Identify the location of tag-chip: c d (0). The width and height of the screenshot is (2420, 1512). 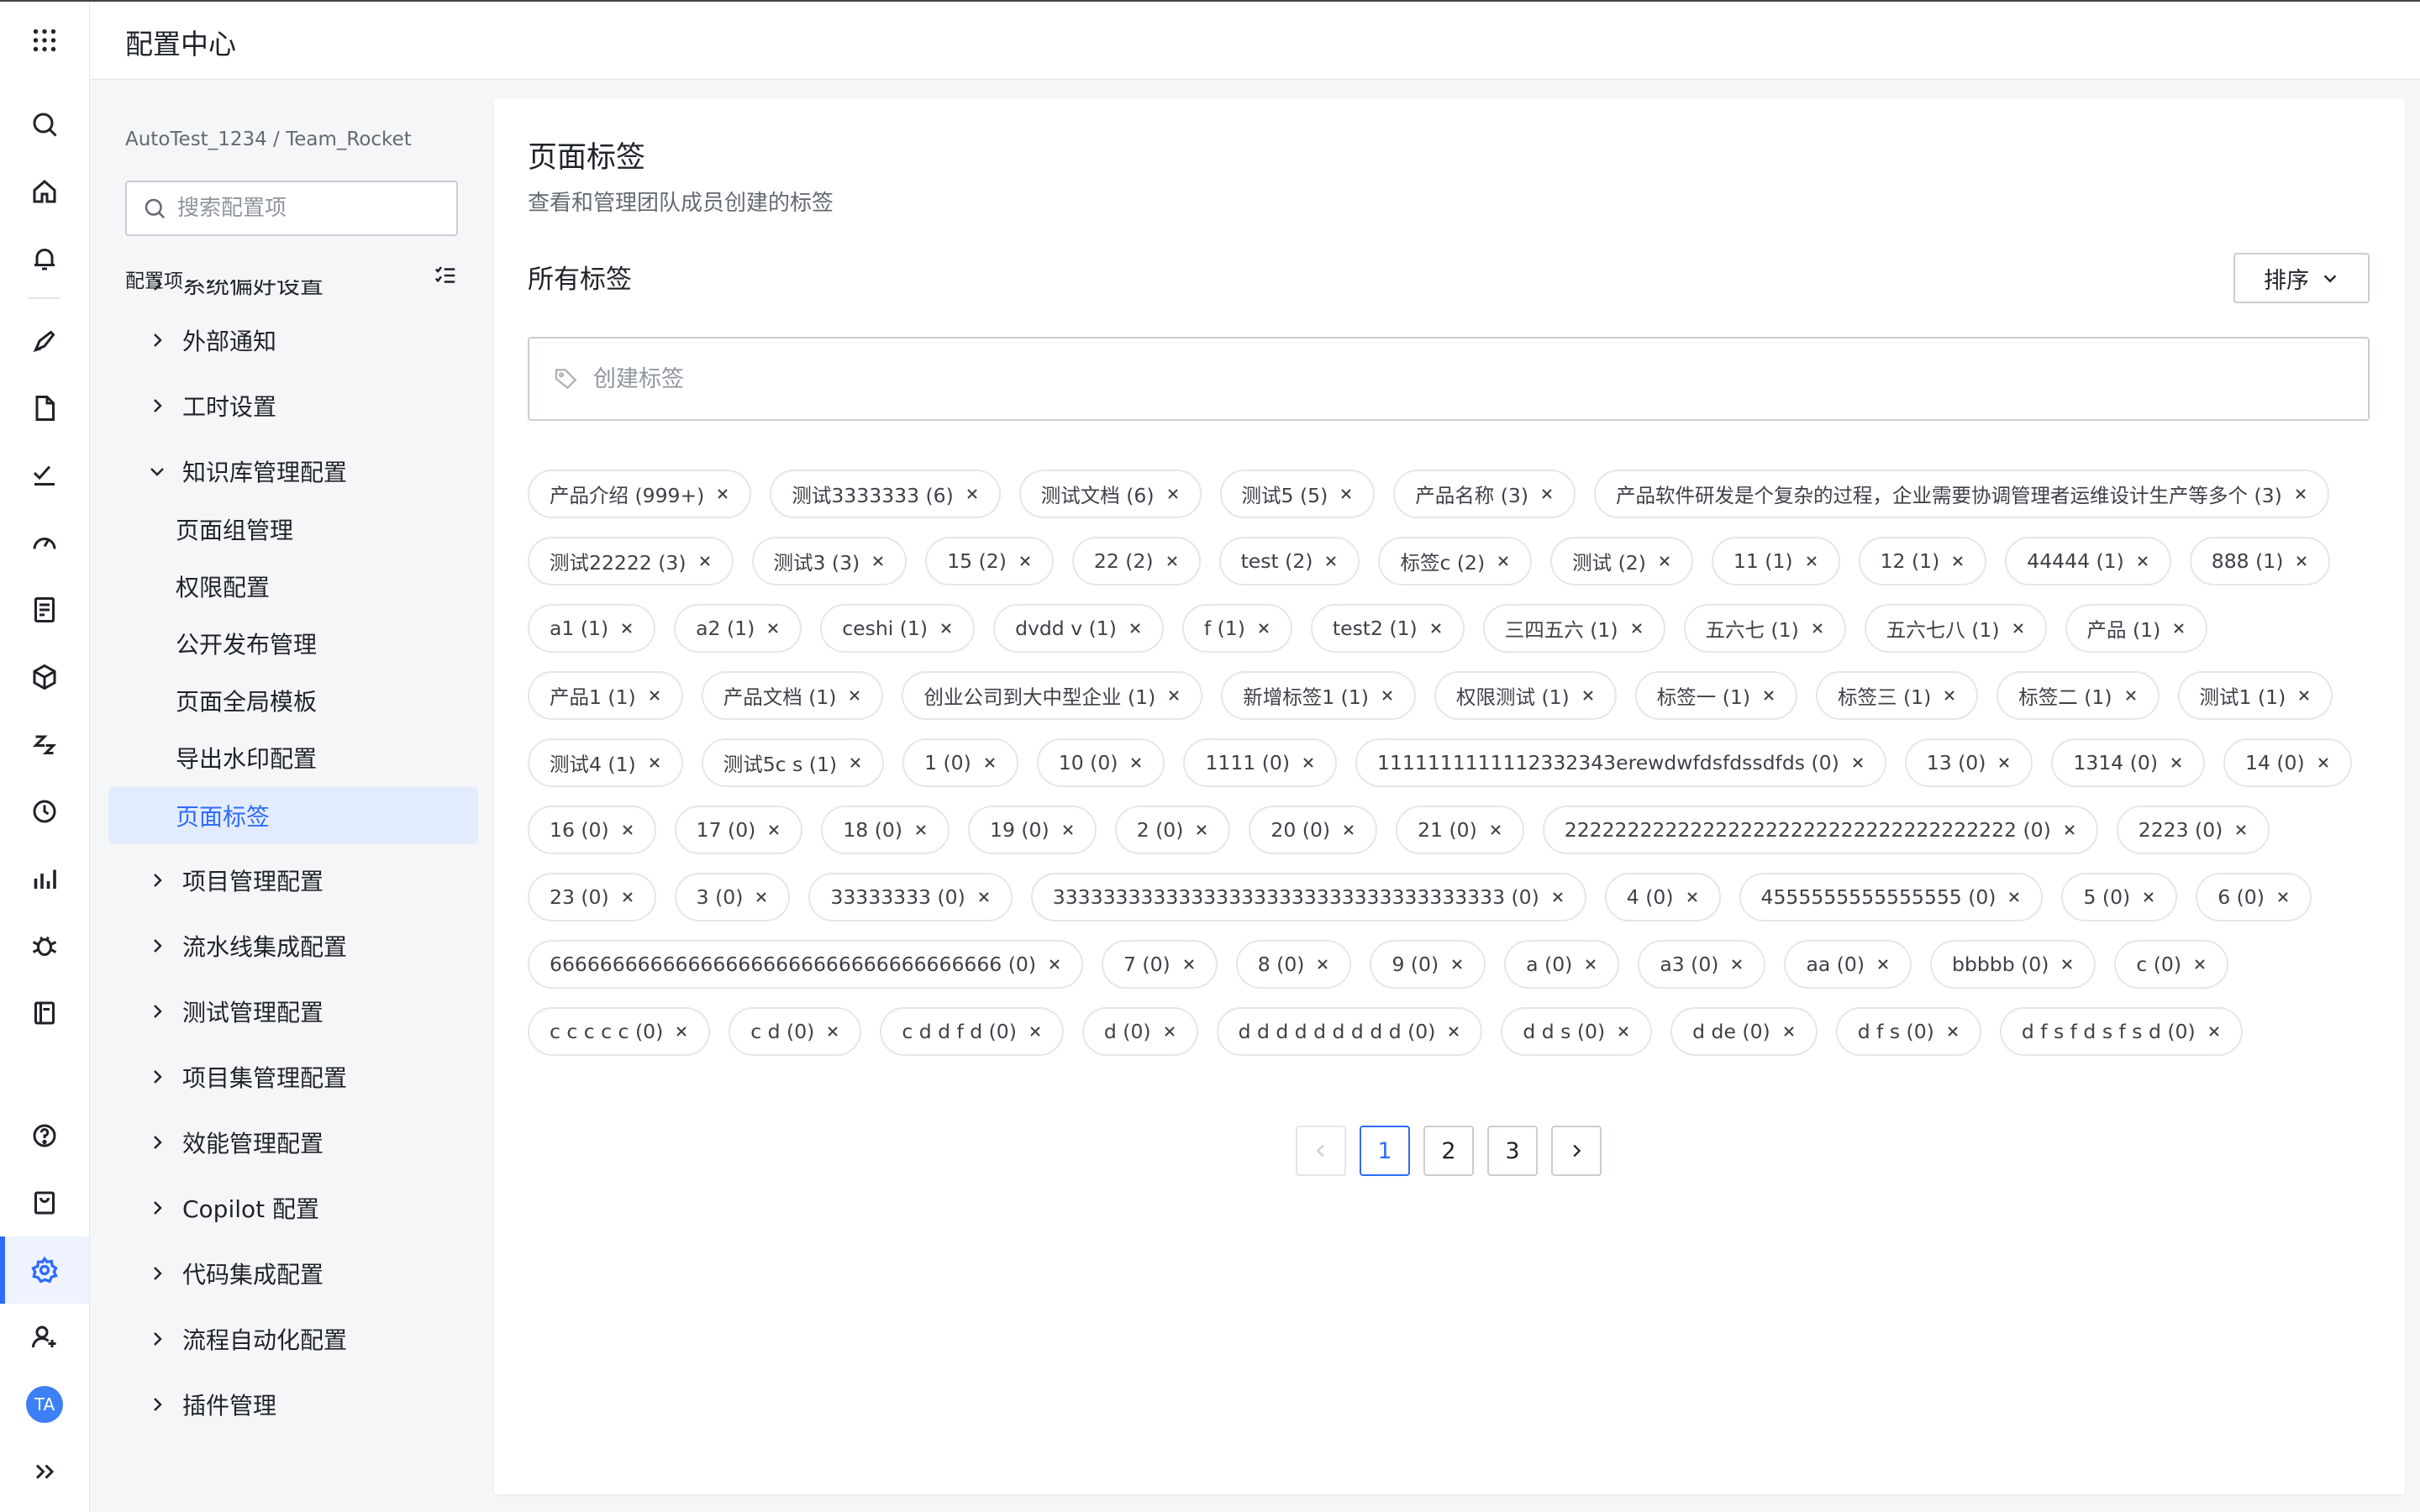
(795, 1031).